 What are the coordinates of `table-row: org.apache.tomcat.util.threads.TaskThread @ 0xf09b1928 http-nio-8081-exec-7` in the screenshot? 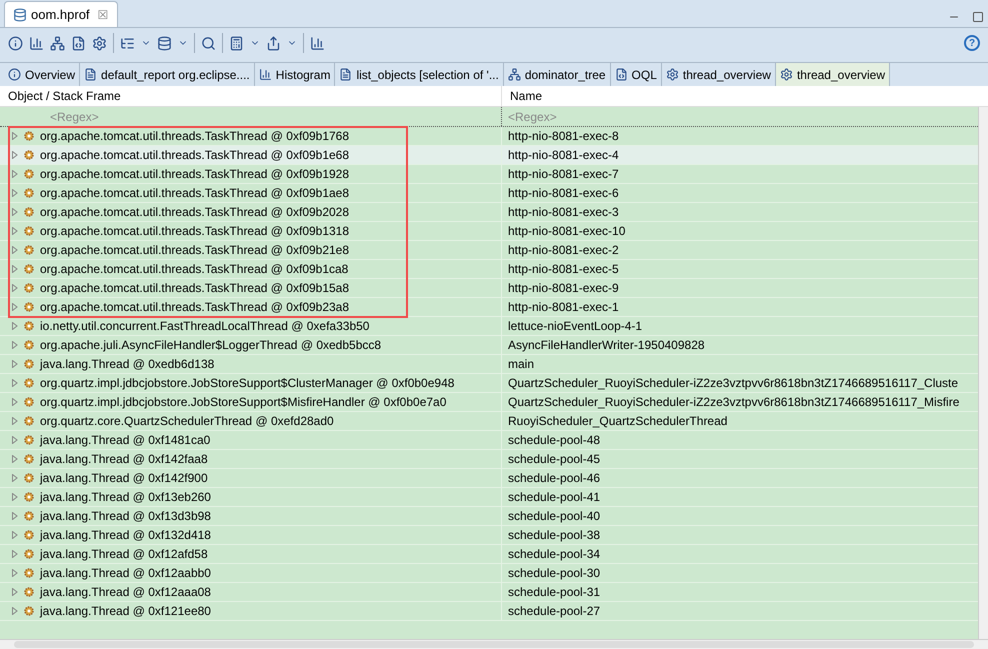 It's located at (489, 174).